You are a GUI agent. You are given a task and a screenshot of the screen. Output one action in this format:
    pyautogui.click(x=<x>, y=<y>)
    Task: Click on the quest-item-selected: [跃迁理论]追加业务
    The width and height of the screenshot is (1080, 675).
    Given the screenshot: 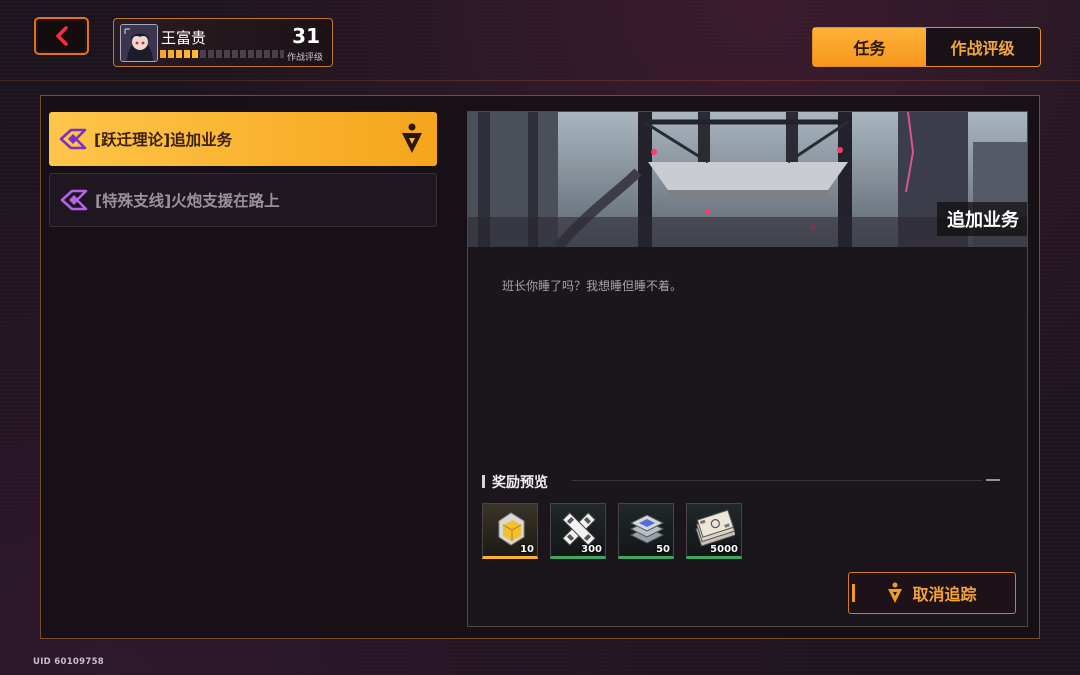 What is the action you would take?
    pyautogui.click(x=243, y=139)
    